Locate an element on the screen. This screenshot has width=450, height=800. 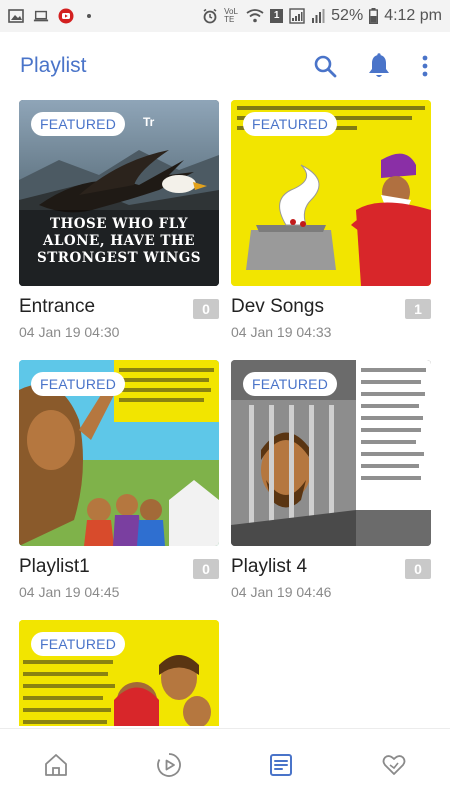
more-options-button is located at coordinates (425, 66).